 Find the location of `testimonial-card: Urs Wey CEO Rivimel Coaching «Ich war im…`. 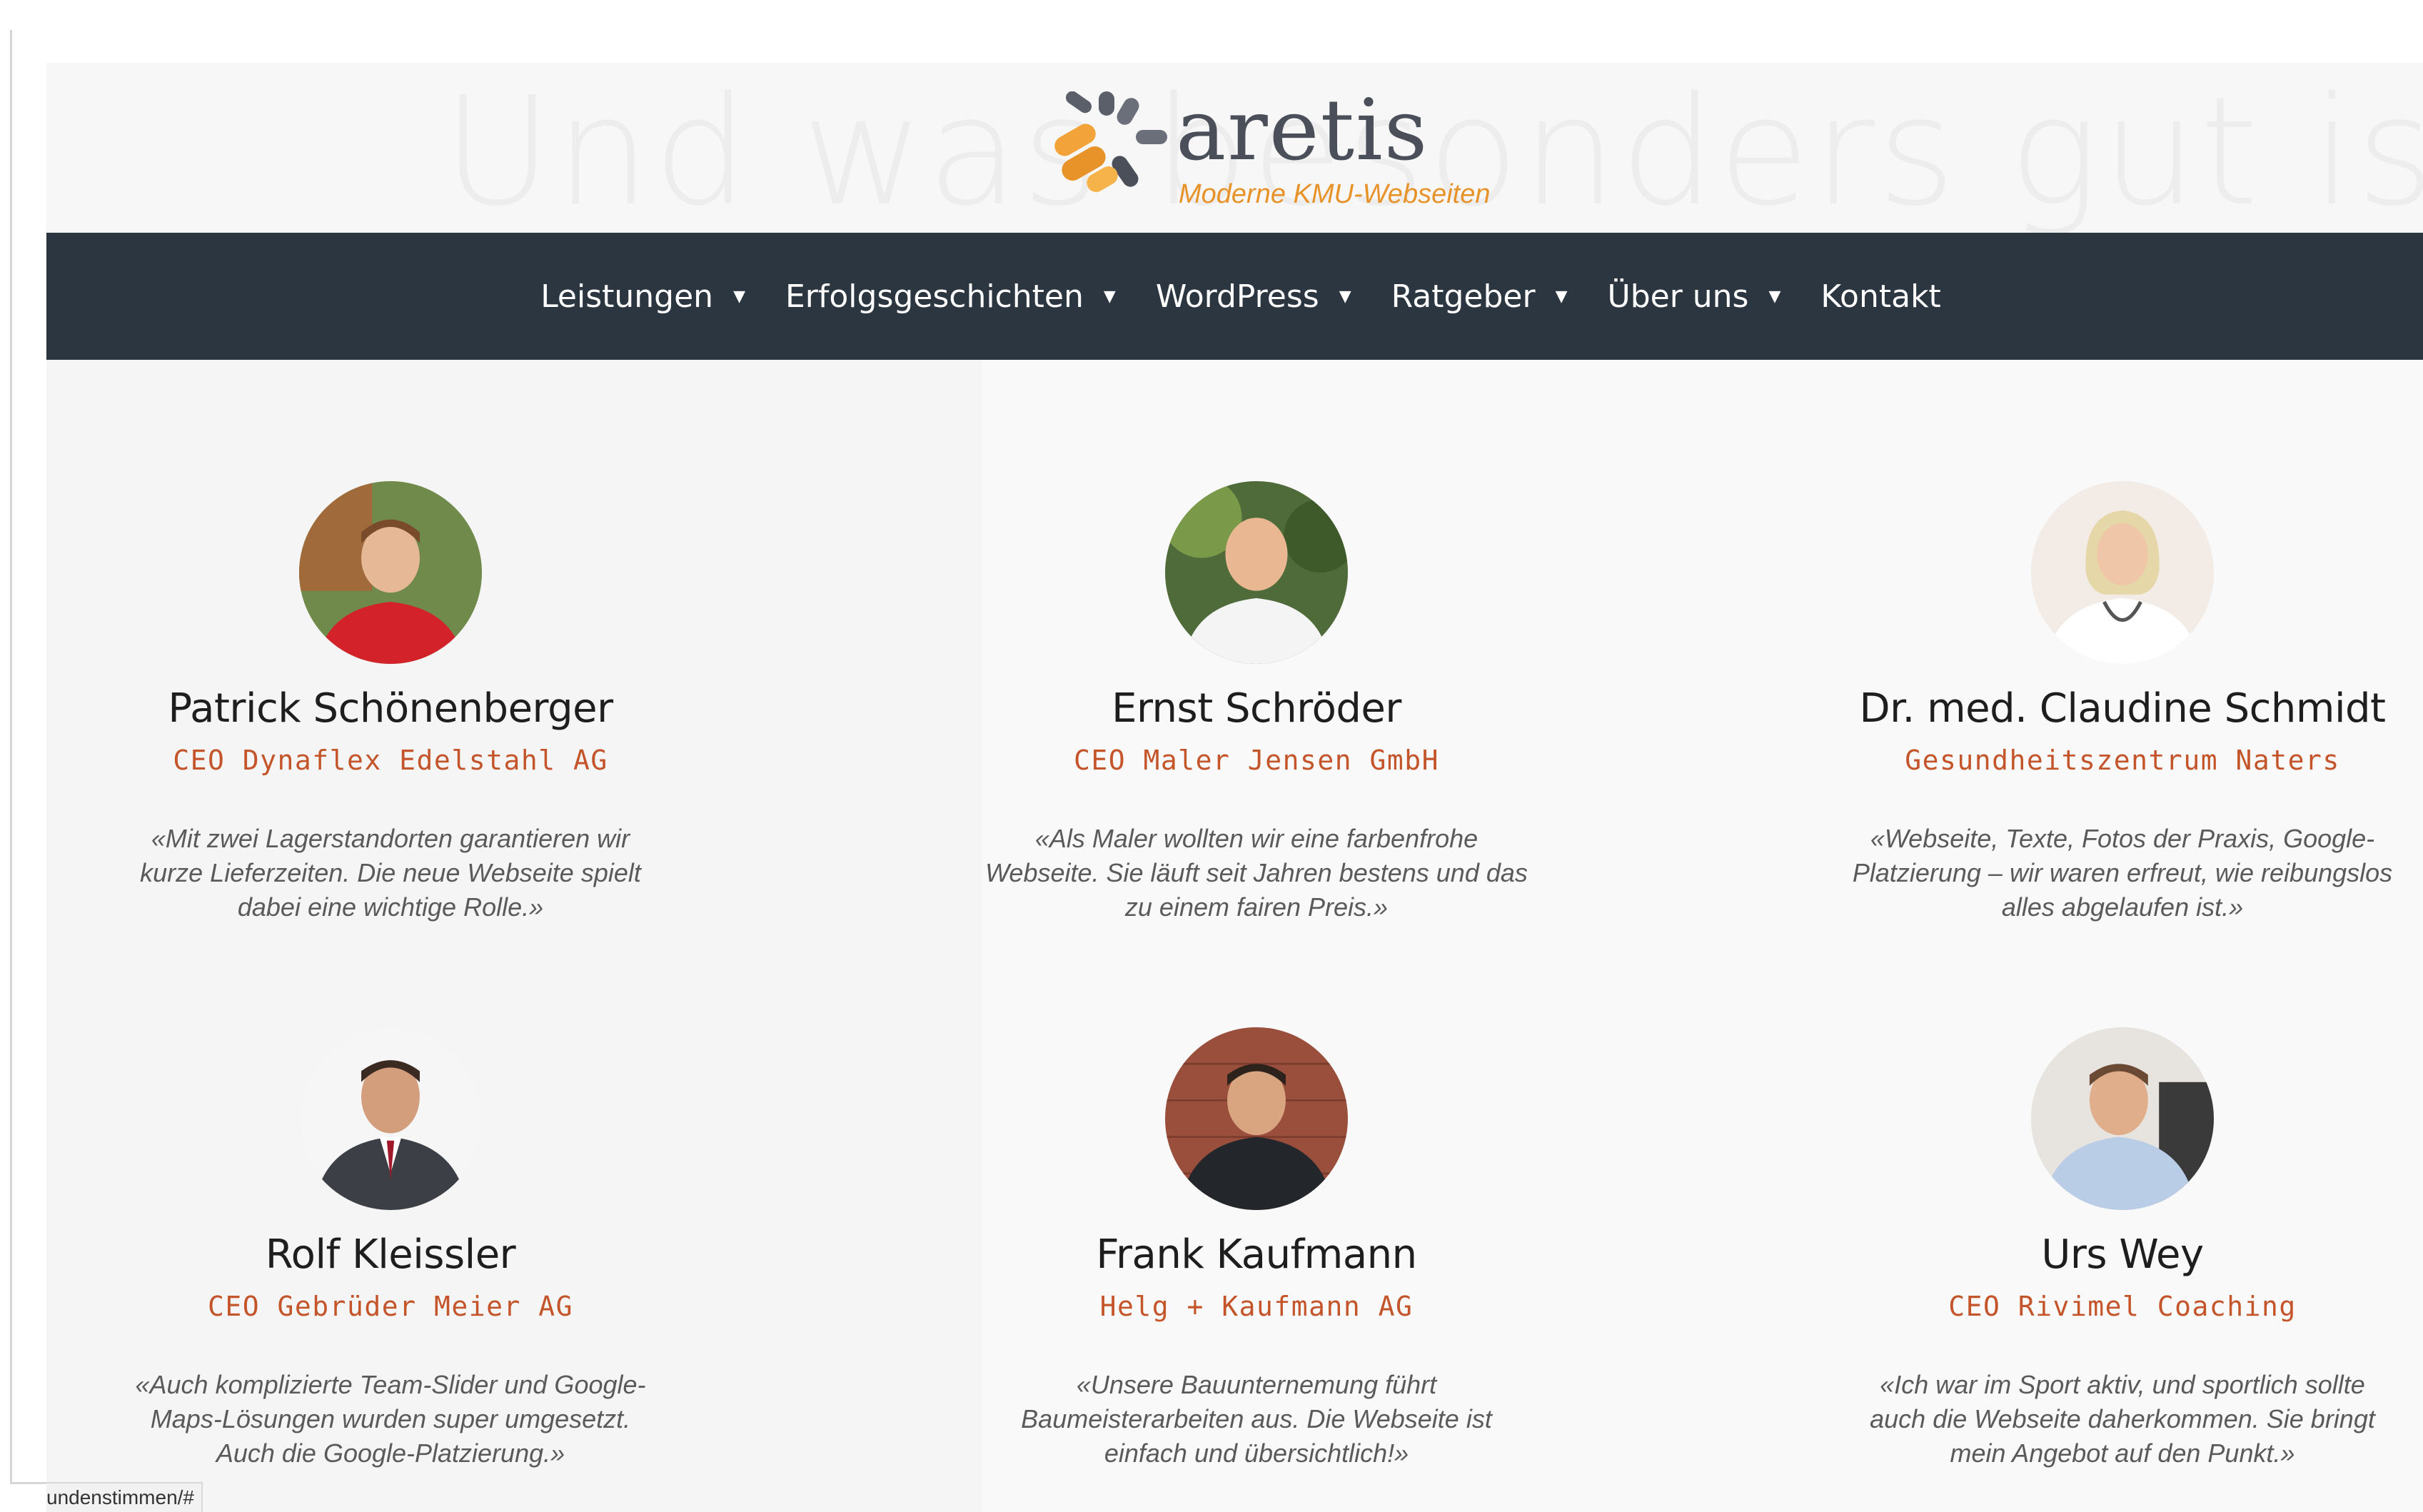

testimonial-card: Urs Wey CEO Rivimel Coaching «Ich war im… is located at coordinates (2119, 1249).